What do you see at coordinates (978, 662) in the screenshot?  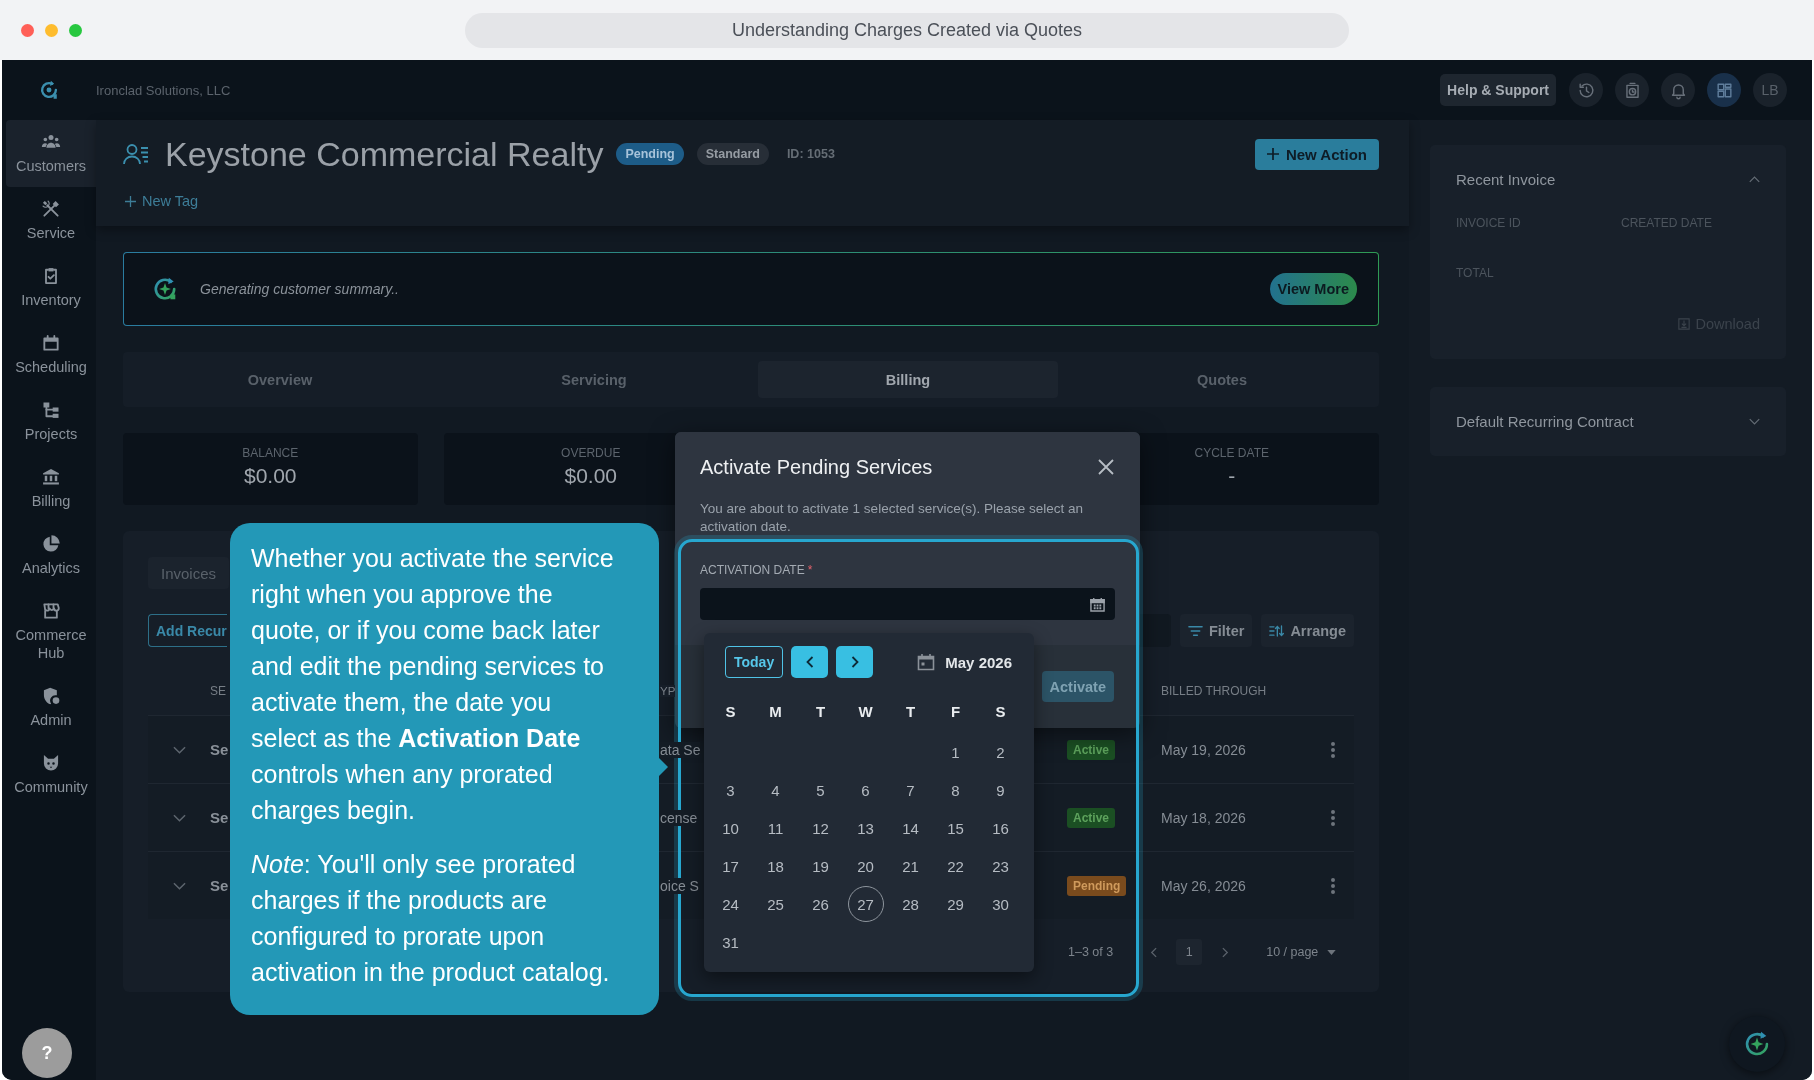 I see `month-label: May 2026` at bounding box center [978, 662].